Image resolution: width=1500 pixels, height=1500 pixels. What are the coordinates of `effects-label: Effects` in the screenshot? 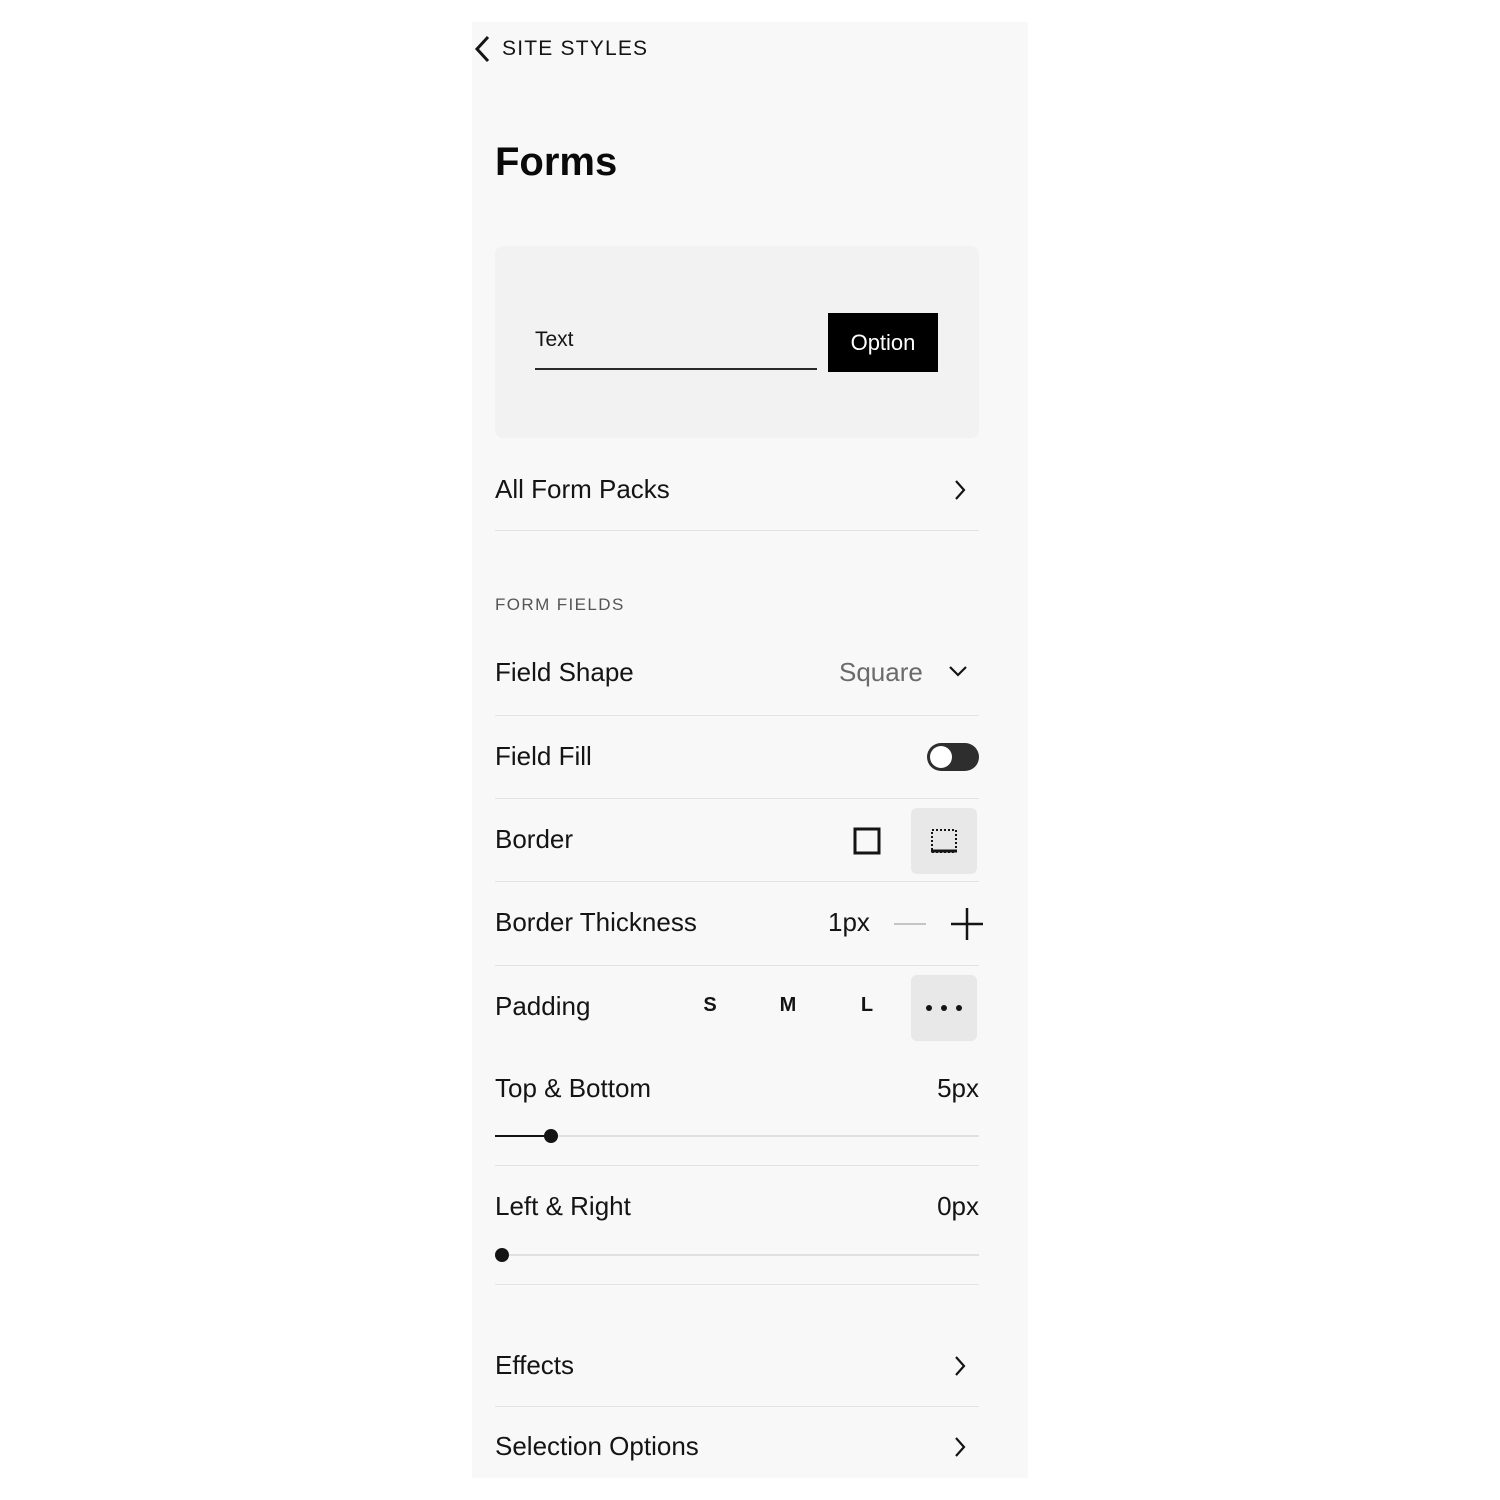 It's located at (535, 1365).